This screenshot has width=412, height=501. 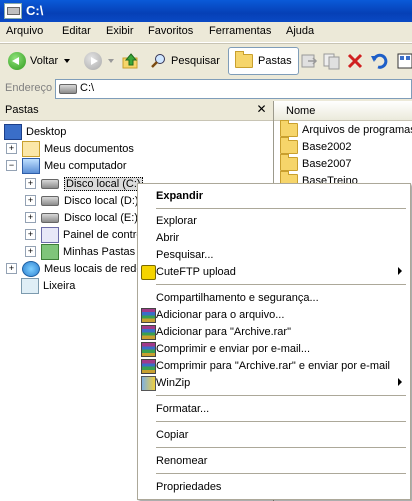 I want to click on file-row: Base2007, so click(x=316, y=163).